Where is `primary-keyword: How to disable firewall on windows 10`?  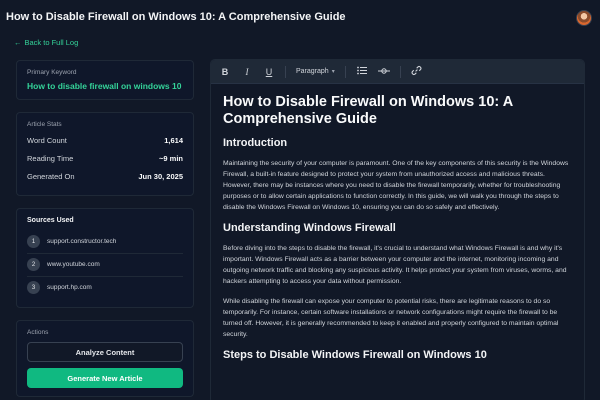
primary-keyword: How to disable firewall on windows 10 is located at coordinates (104, 86).